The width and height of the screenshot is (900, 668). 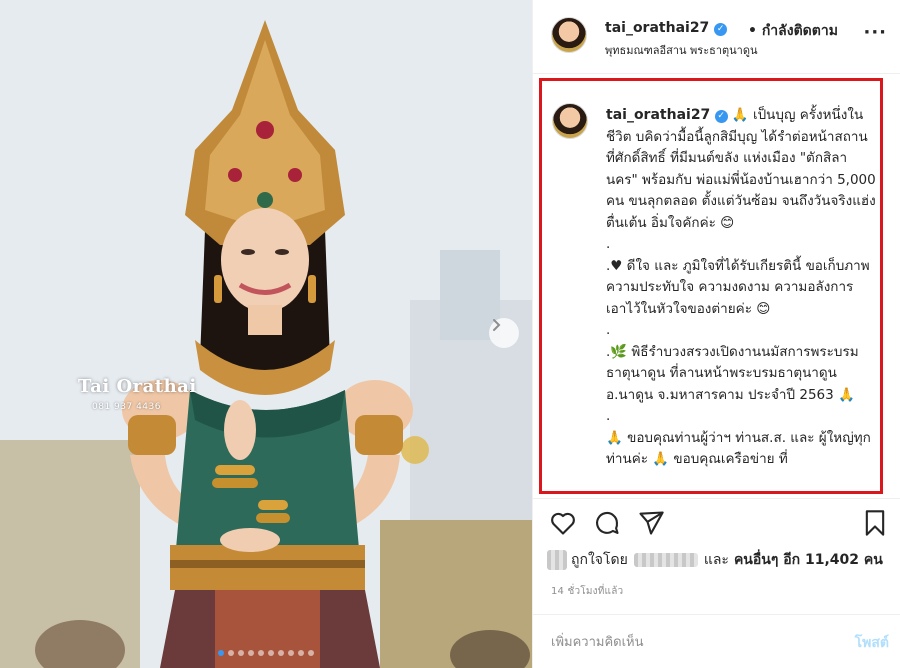 I want to click on comment-bar: โพสต์, so click(x=716, y=641).